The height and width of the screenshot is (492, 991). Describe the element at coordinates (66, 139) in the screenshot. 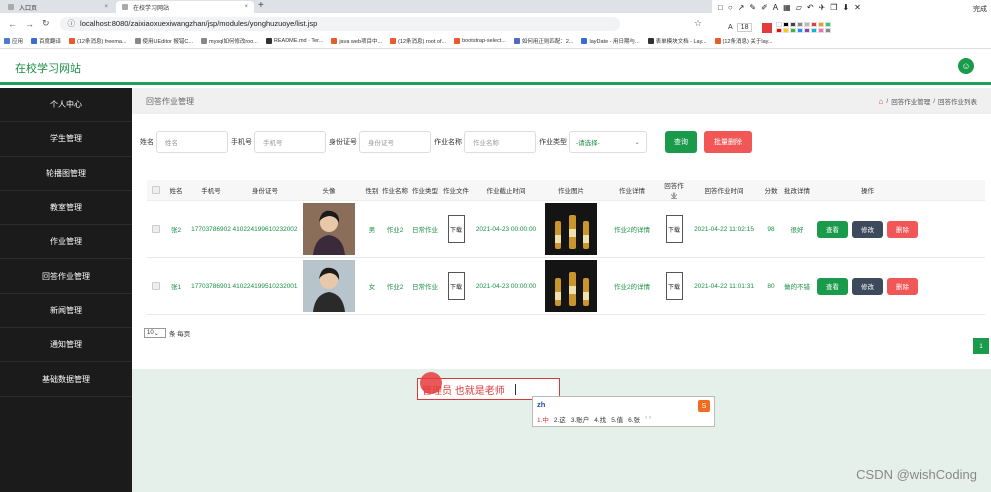

I see `sidebar-item: 学生管理` at that location.